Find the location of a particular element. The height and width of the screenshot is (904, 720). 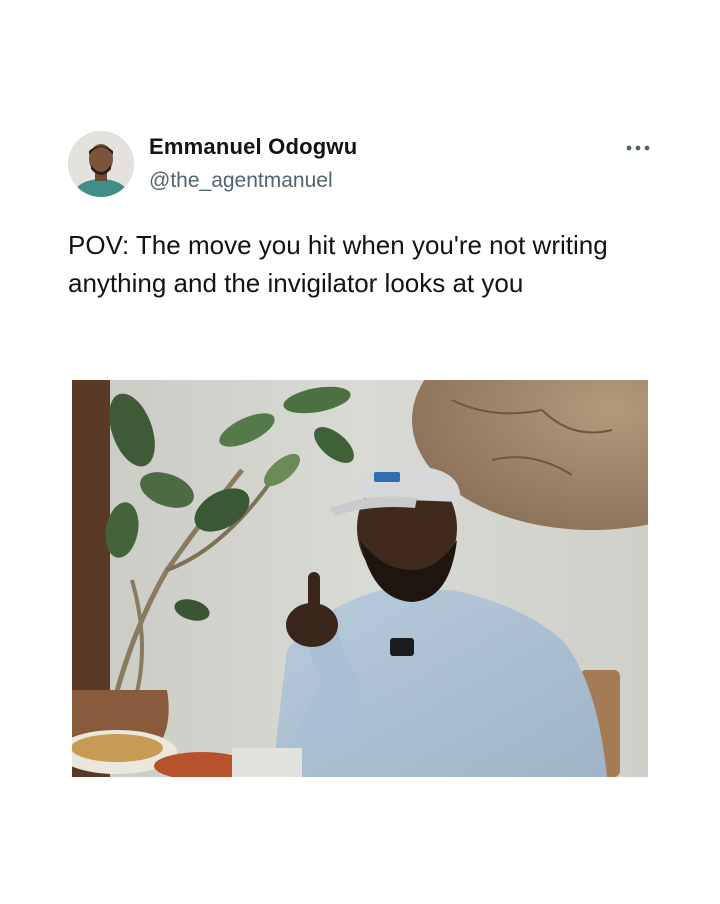

author-avatar is located at coordinates (101, 164).